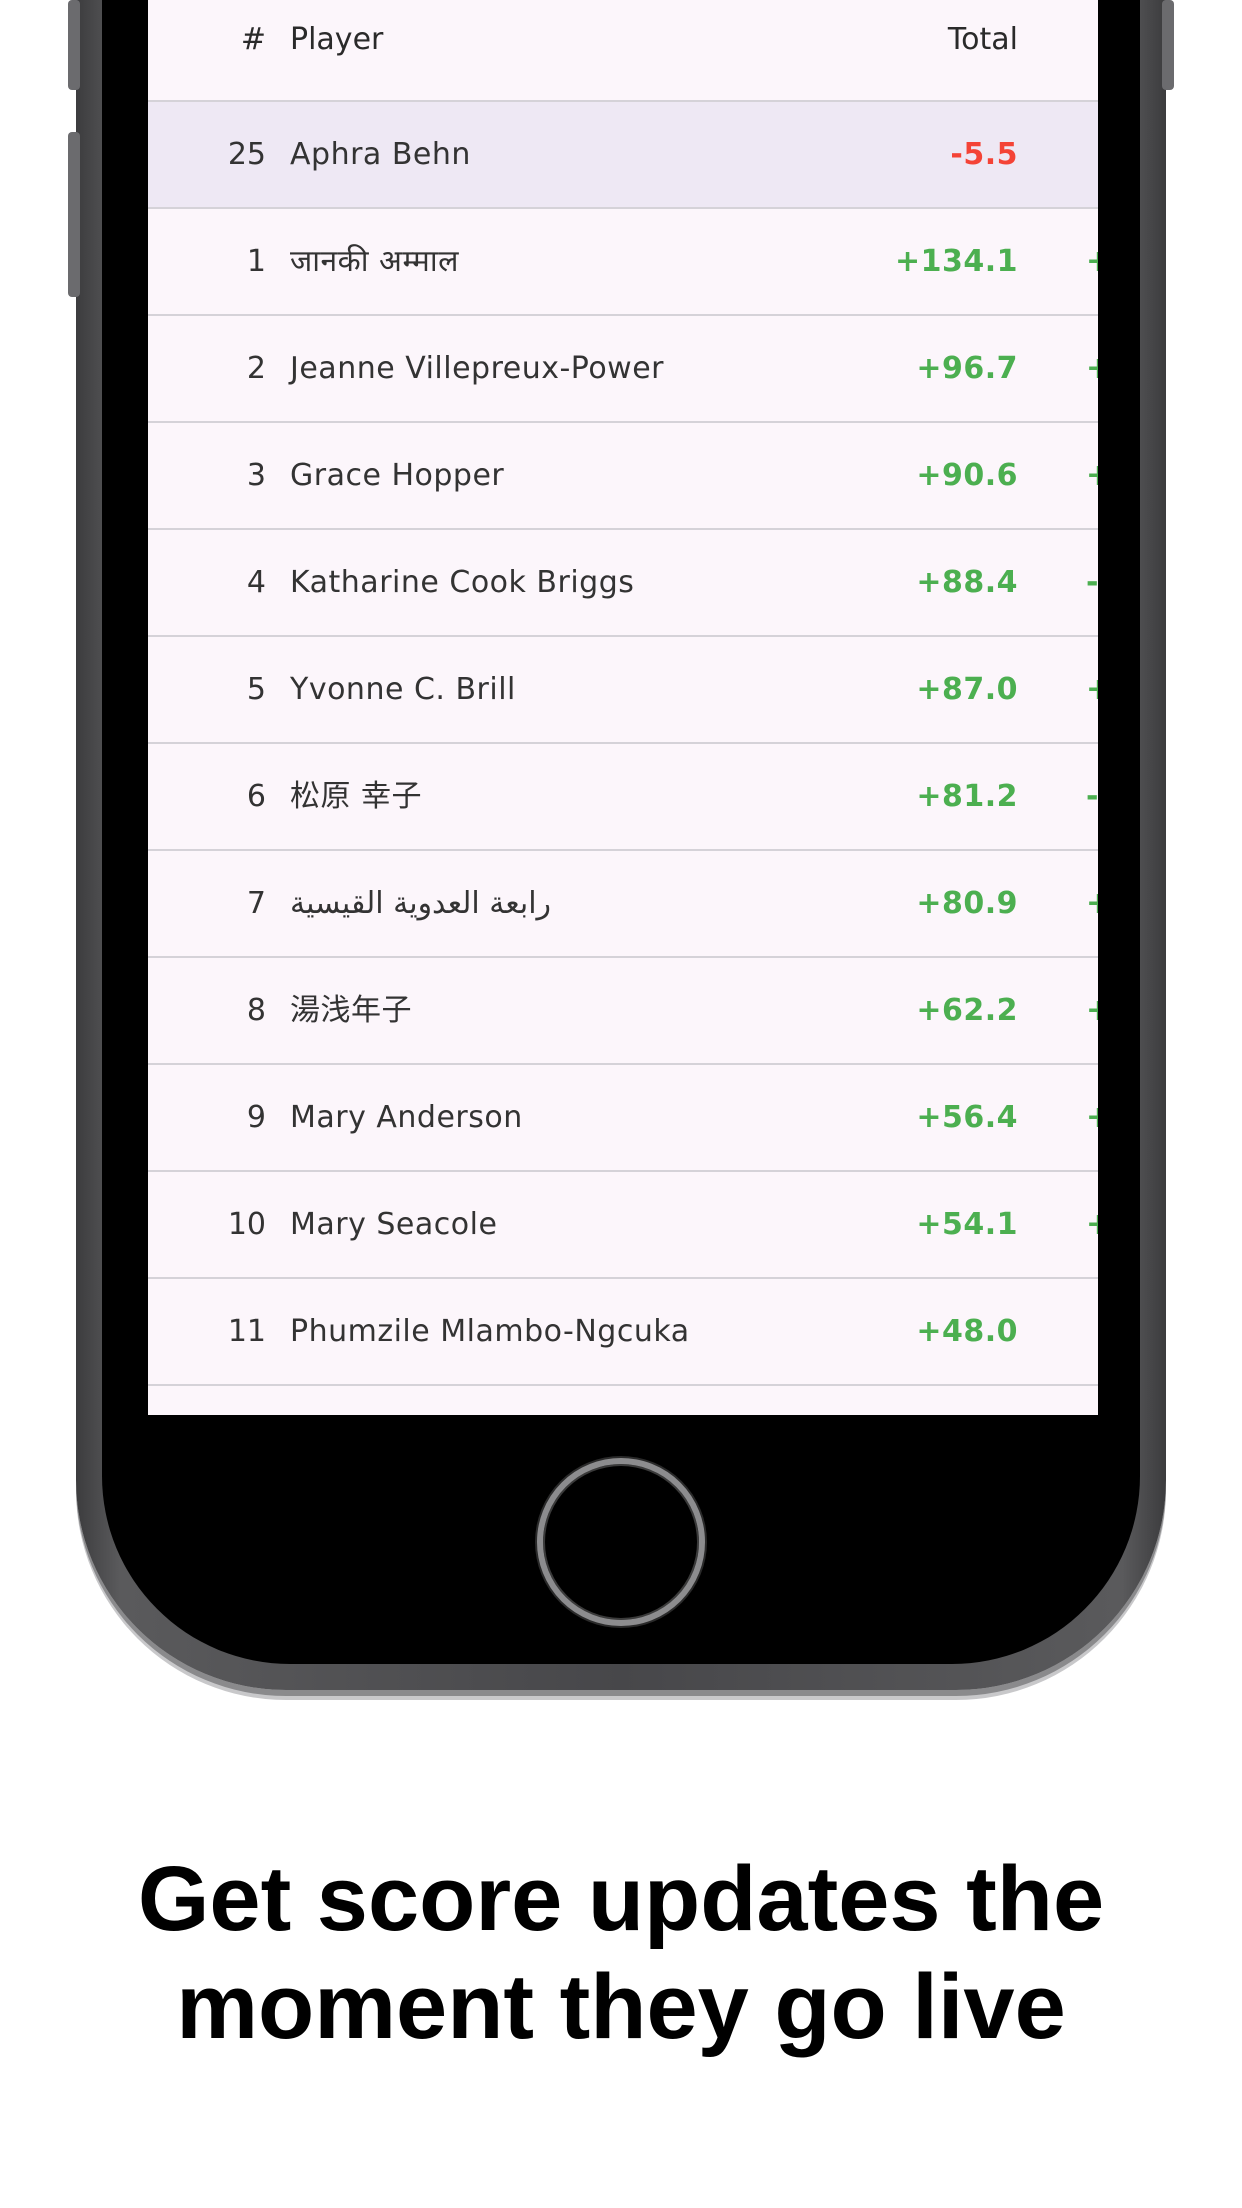  Describe the element at coordinates (256, 261) in the screenshot. I see `row-rank: 1` at that location.